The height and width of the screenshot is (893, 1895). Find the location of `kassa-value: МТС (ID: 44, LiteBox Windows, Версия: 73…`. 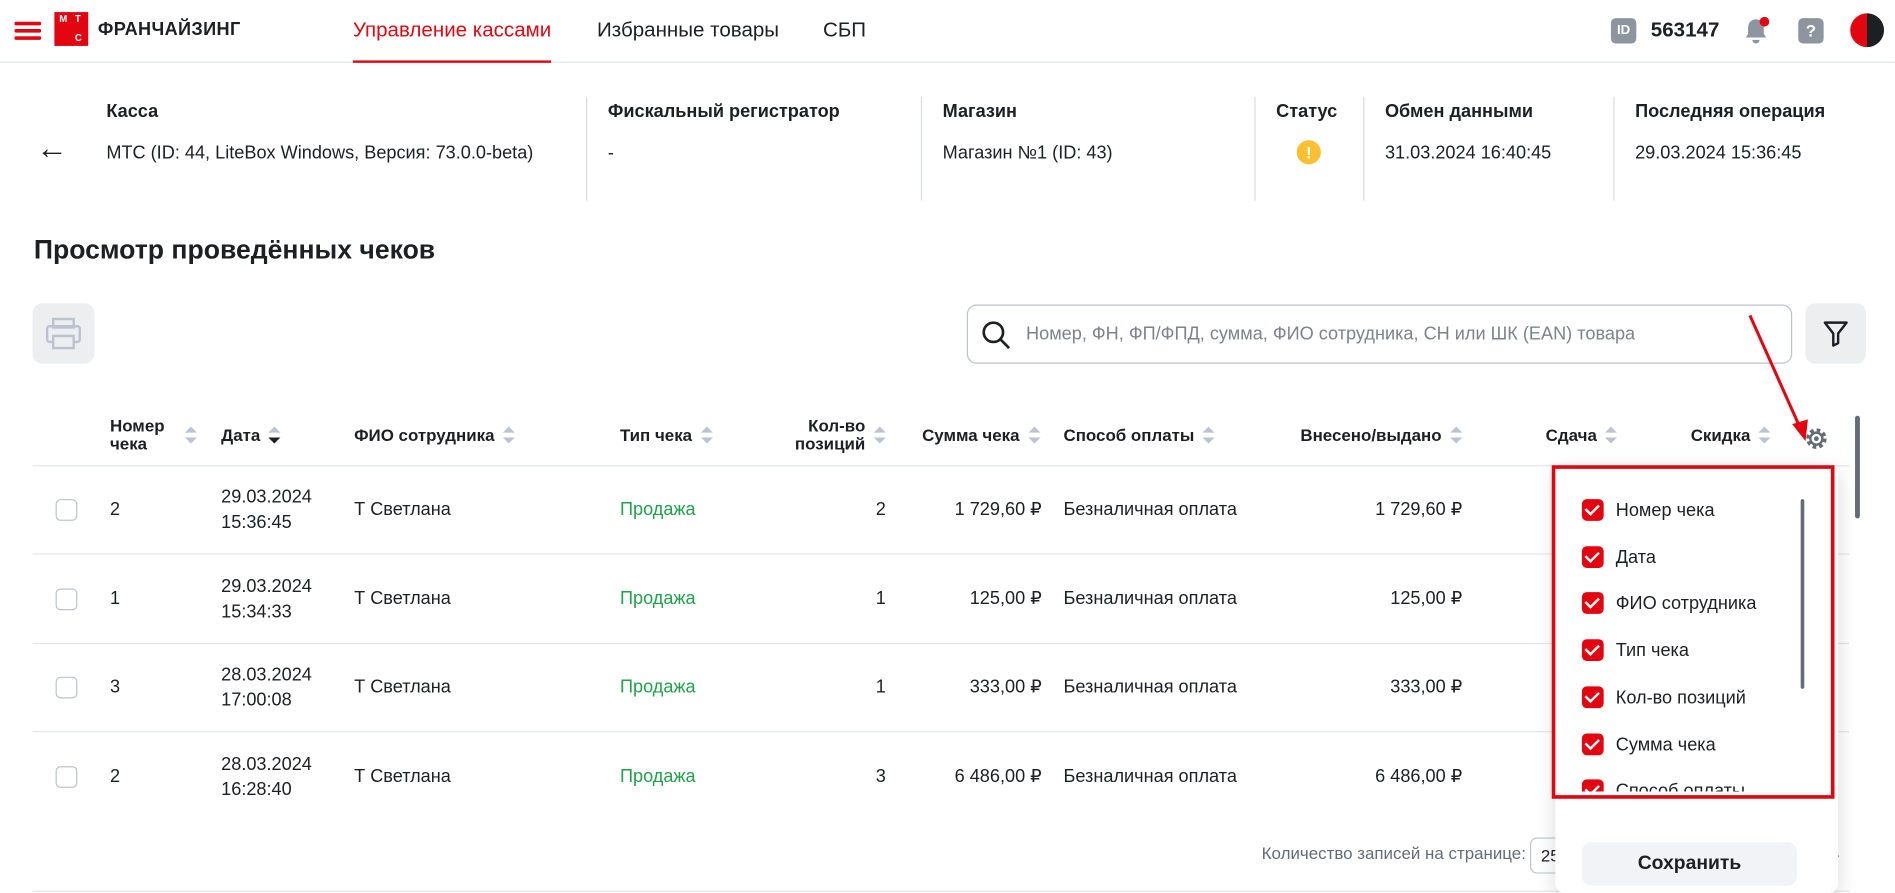

kassa-value: МТС (ID: 44, LiteBox Windows, Версия: 73… is located at coordinates (320, 153).